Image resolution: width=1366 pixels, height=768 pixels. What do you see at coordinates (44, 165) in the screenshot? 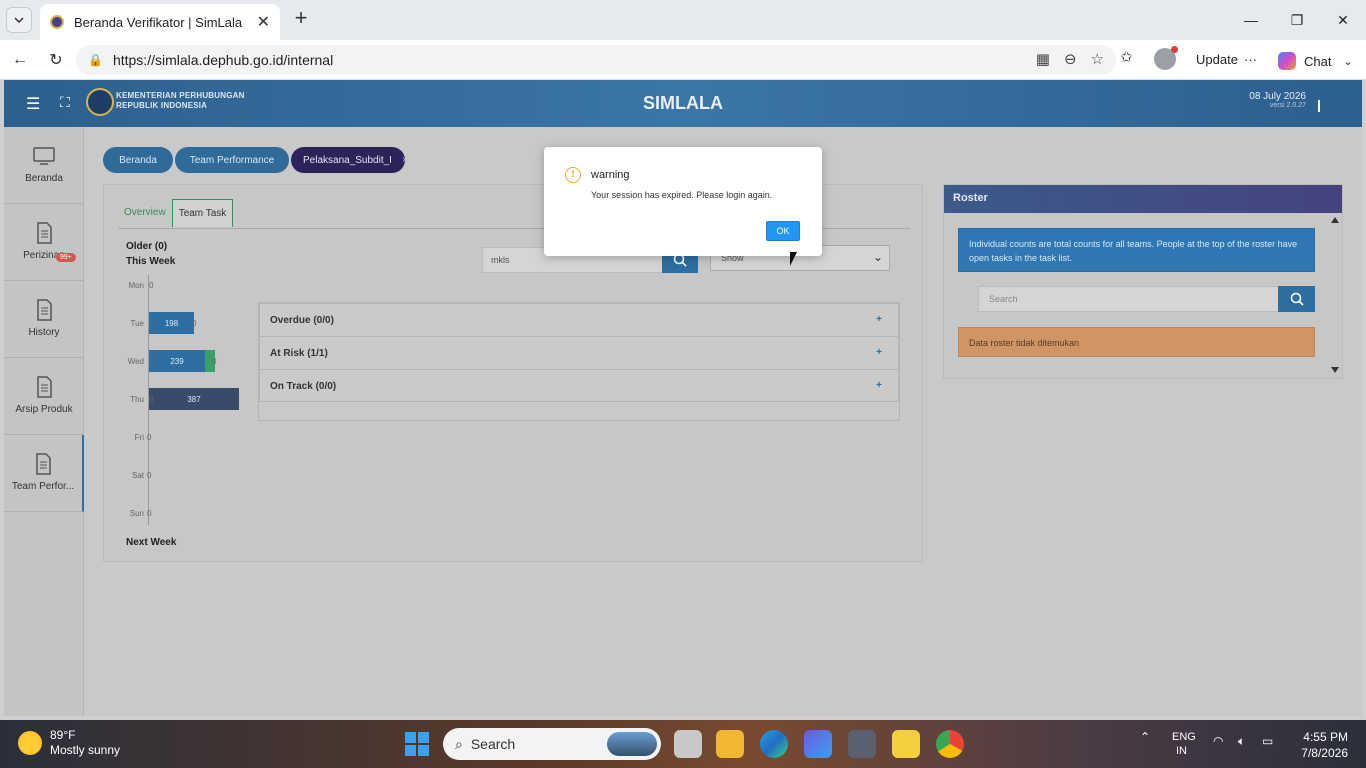
I see `sidebar-item-beranda: Beranda` at bounding box center [44, 165].